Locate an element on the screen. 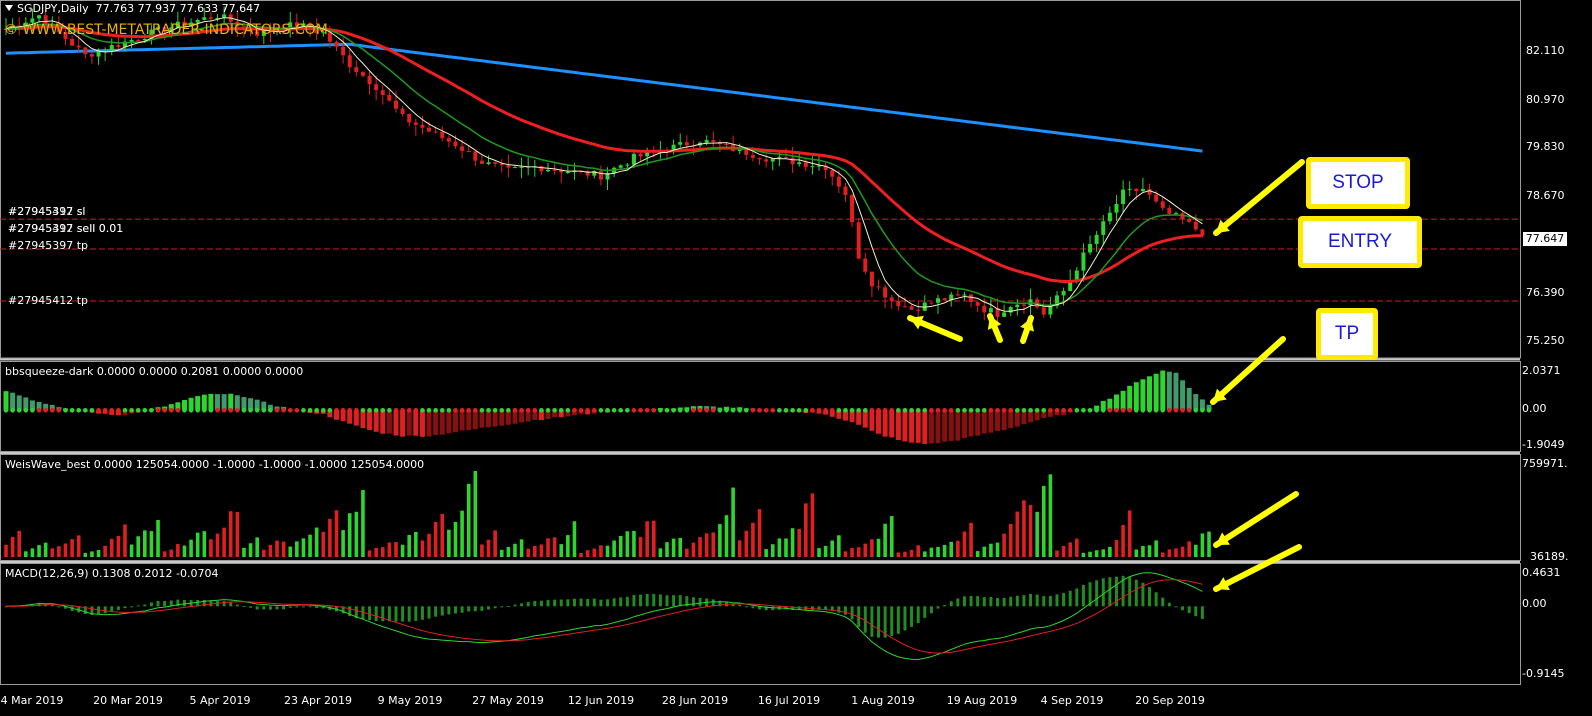 The height and width of the screenshot is (716, 1592). x-tick-label: 19 Aug 2019 is located at coordinates (982, 700).